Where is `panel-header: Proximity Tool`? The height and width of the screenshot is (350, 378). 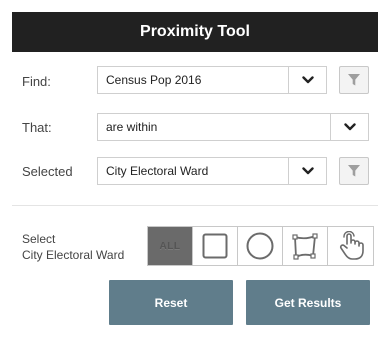 panel-header: Proximity Tool is located at coordinates (195, 32).